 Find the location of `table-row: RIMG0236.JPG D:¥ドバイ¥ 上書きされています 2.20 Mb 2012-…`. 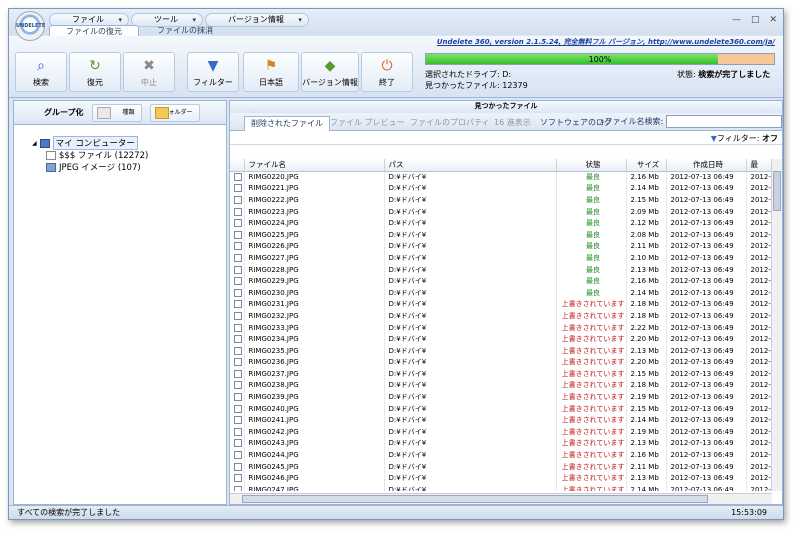

table-row: RIMG0236.JPG D:¥ドバイ¥ 上書きされています 2.20 Mb 2012-… is located at coordinates (501, 362).